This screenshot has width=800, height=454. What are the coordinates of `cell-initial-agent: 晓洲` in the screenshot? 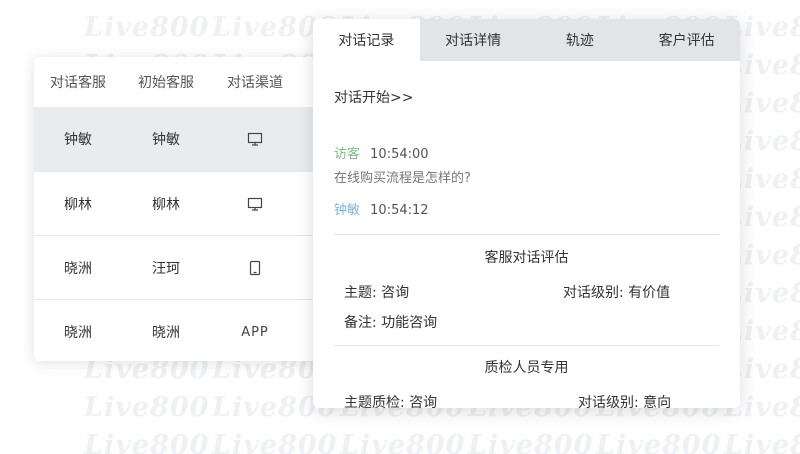 It's located at (166, 332).